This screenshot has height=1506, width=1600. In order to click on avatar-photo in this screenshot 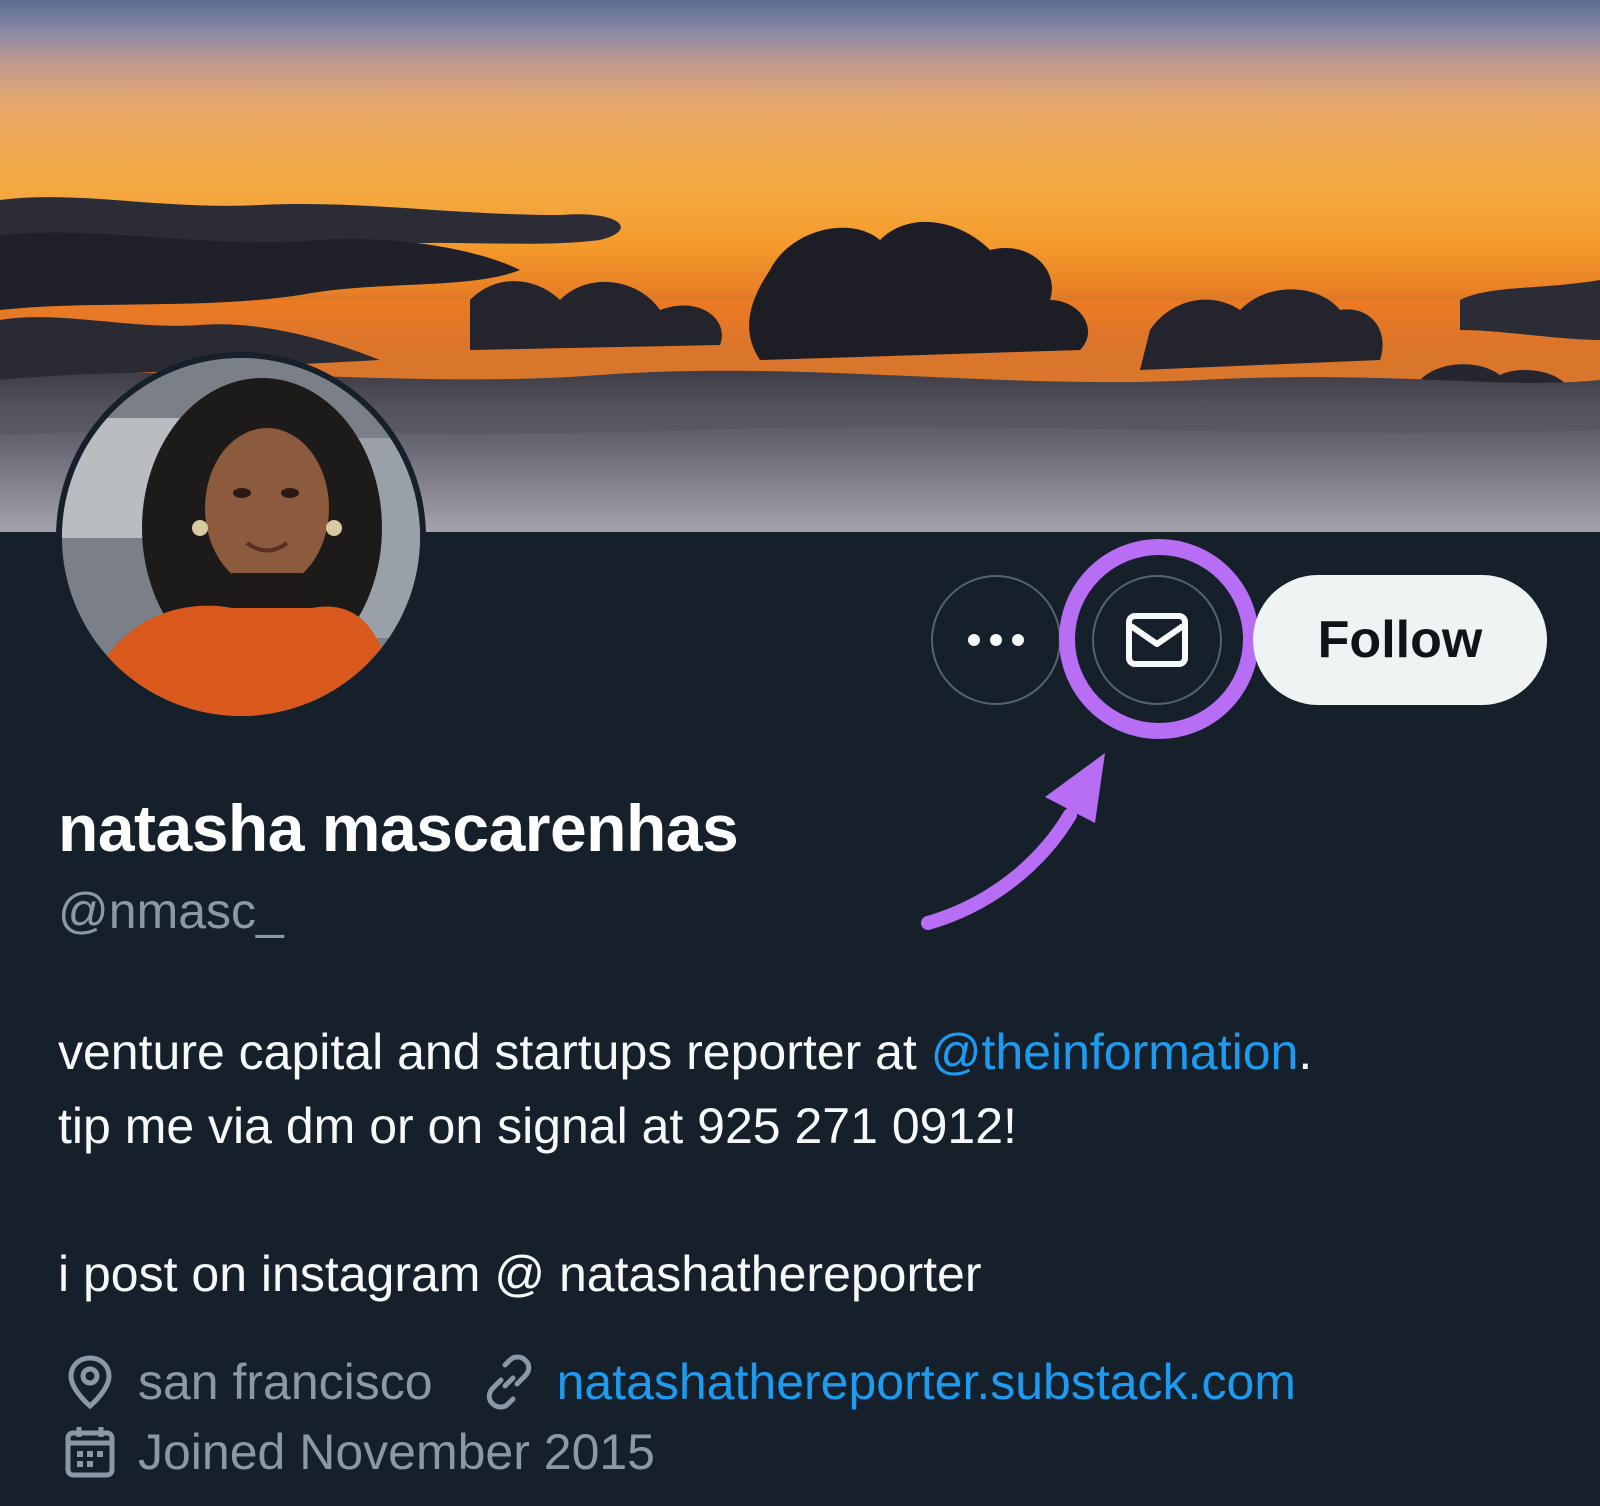, I will do `click(241, 537)`.